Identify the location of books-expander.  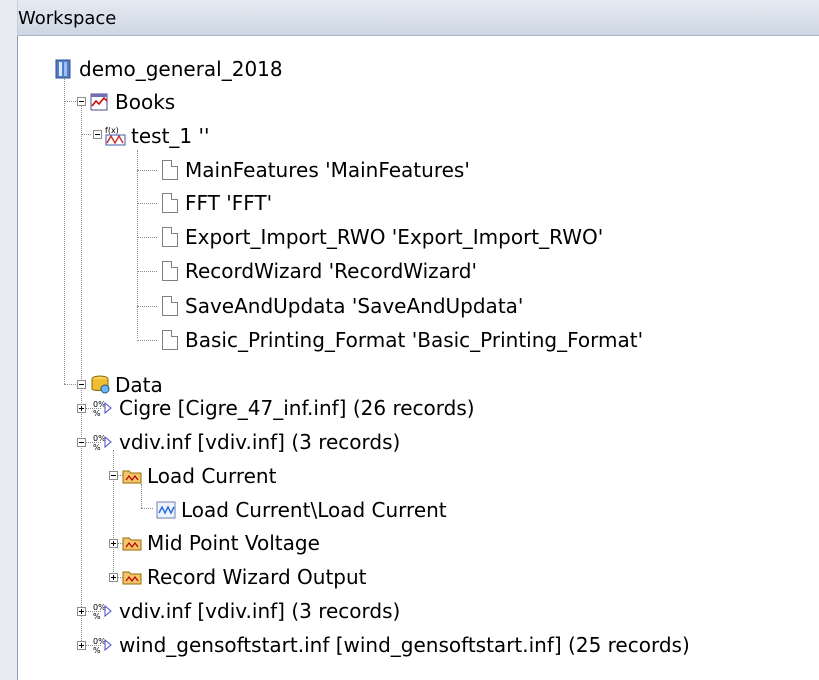
(81, 101).